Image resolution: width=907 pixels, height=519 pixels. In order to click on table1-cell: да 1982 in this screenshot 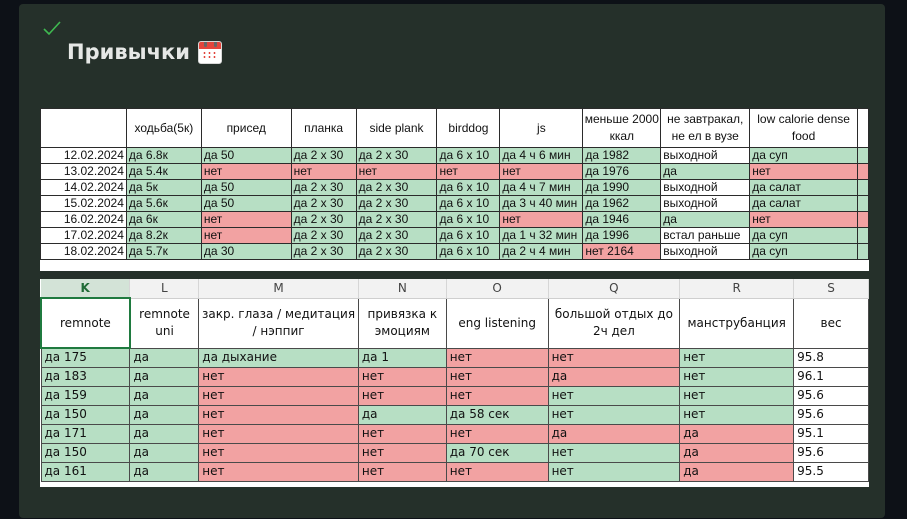, I will do `click(622, 155)`.